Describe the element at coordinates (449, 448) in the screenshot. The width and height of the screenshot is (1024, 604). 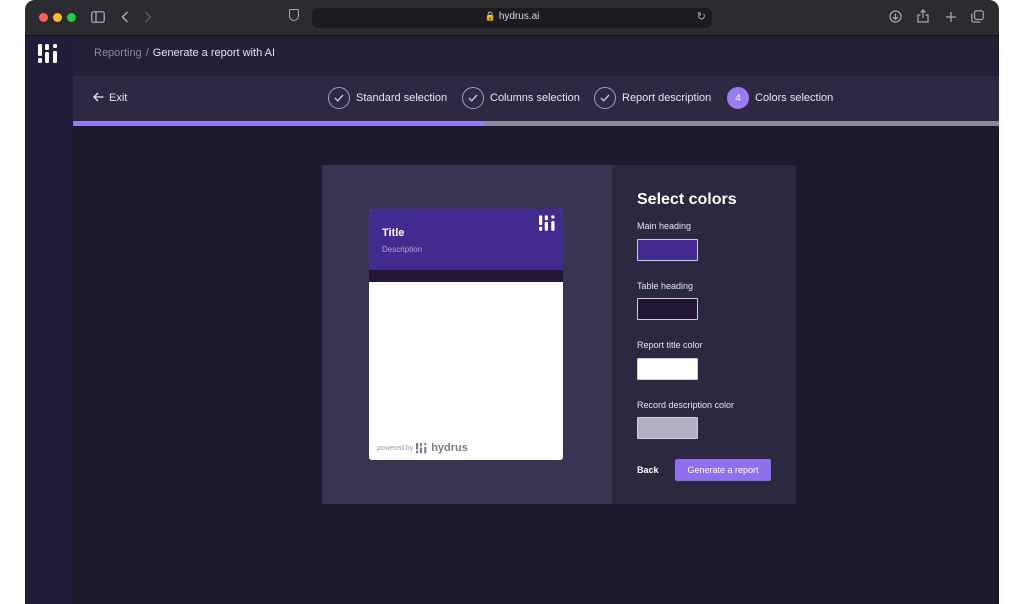
I see `powered-by-brand: hydrus` at that location.